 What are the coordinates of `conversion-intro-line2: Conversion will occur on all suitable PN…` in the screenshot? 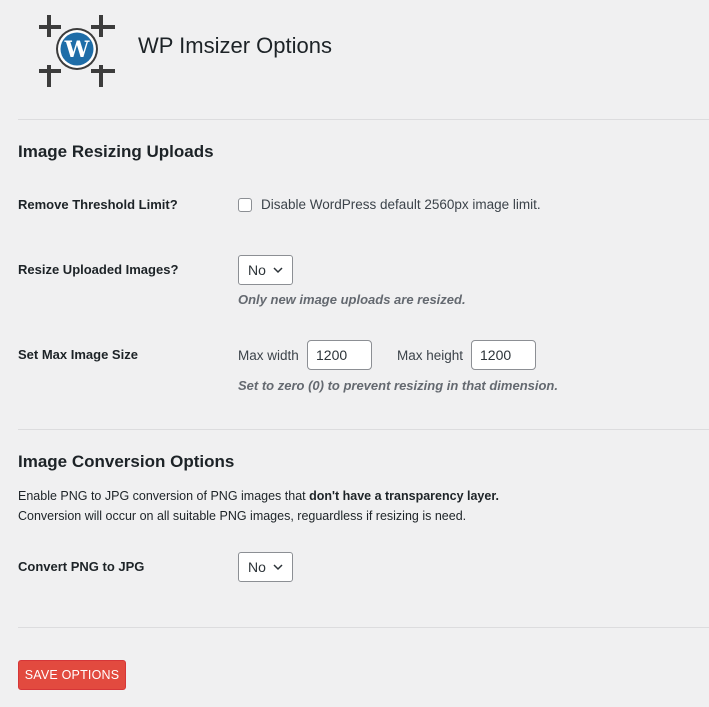 It's located at (242, 516).